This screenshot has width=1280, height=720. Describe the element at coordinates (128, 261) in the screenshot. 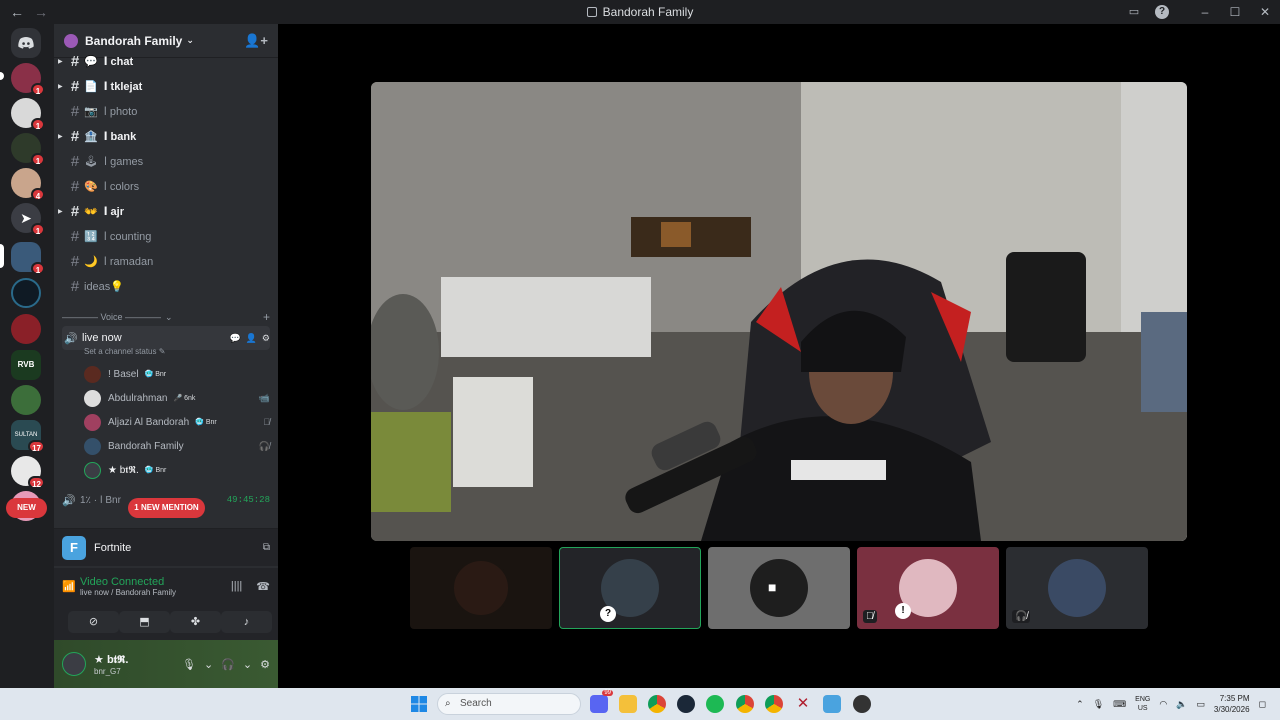

I see `channel-name: ا ramadan` at that location.